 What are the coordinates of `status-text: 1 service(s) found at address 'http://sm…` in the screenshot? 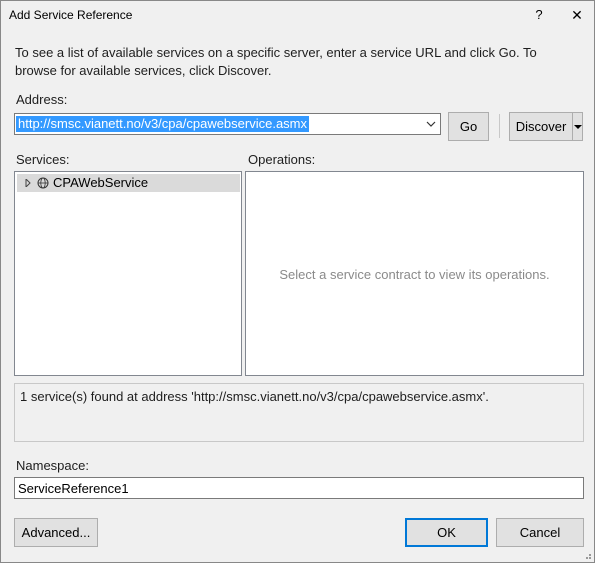 It's located at (254, 396).